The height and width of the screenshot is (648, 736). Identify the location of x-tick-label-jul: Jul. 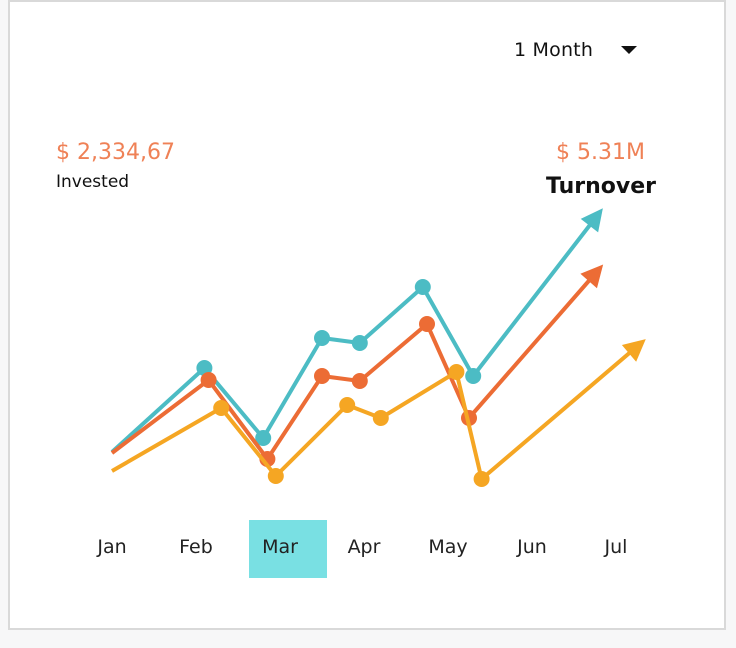
(616, 547).